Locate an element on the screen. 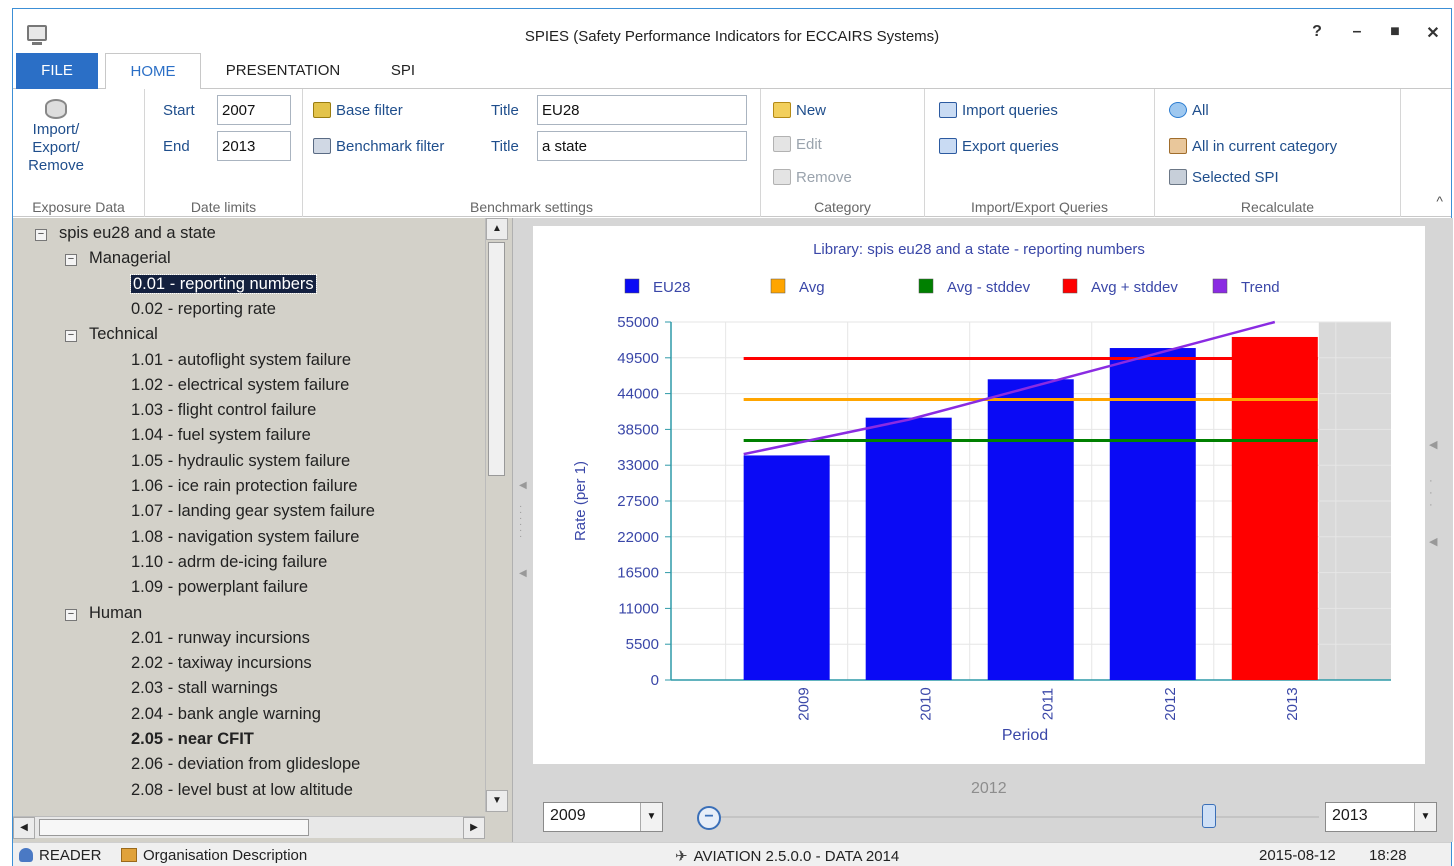 This screenshot has height=866, width=1454. tree-item-label: 1.07 - landing gear system failure is located at coordinates (253, 511).